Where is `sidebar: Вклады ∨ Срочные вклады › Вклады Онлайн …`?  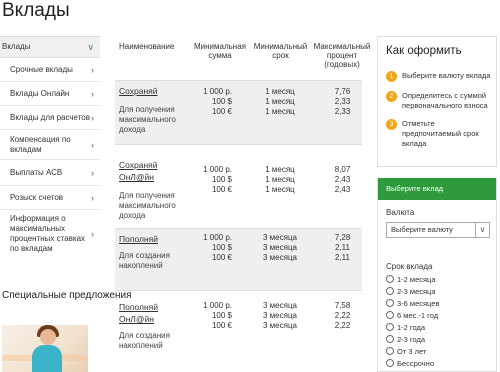 sidebar: Вклады ∨ Срочные вклады › Вклады Онлайн … is located at coordinates (50, 147).